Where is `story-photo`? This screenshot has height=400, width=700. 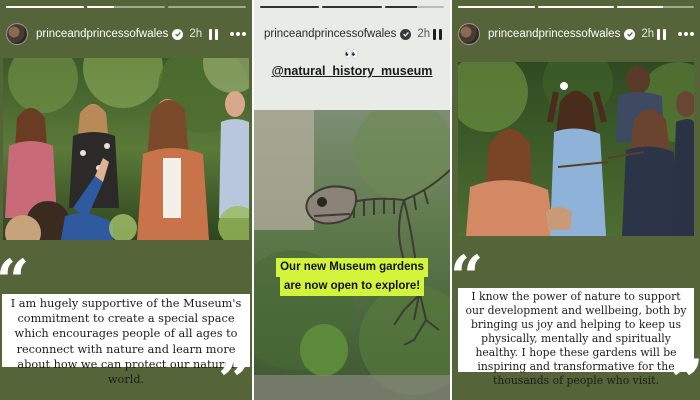 story-photo is located at coordinates (576, 149).